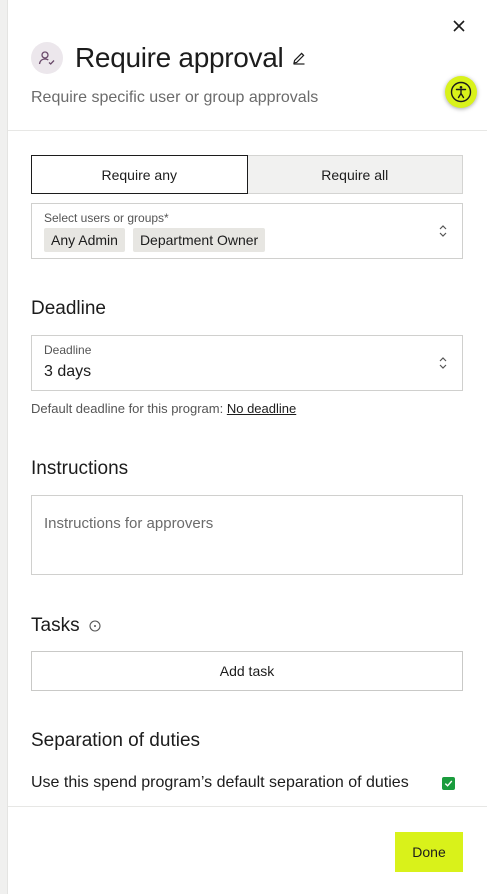 This screenshot has height=894, width=487. I want to click on done-button: Done, so click(429, 852).